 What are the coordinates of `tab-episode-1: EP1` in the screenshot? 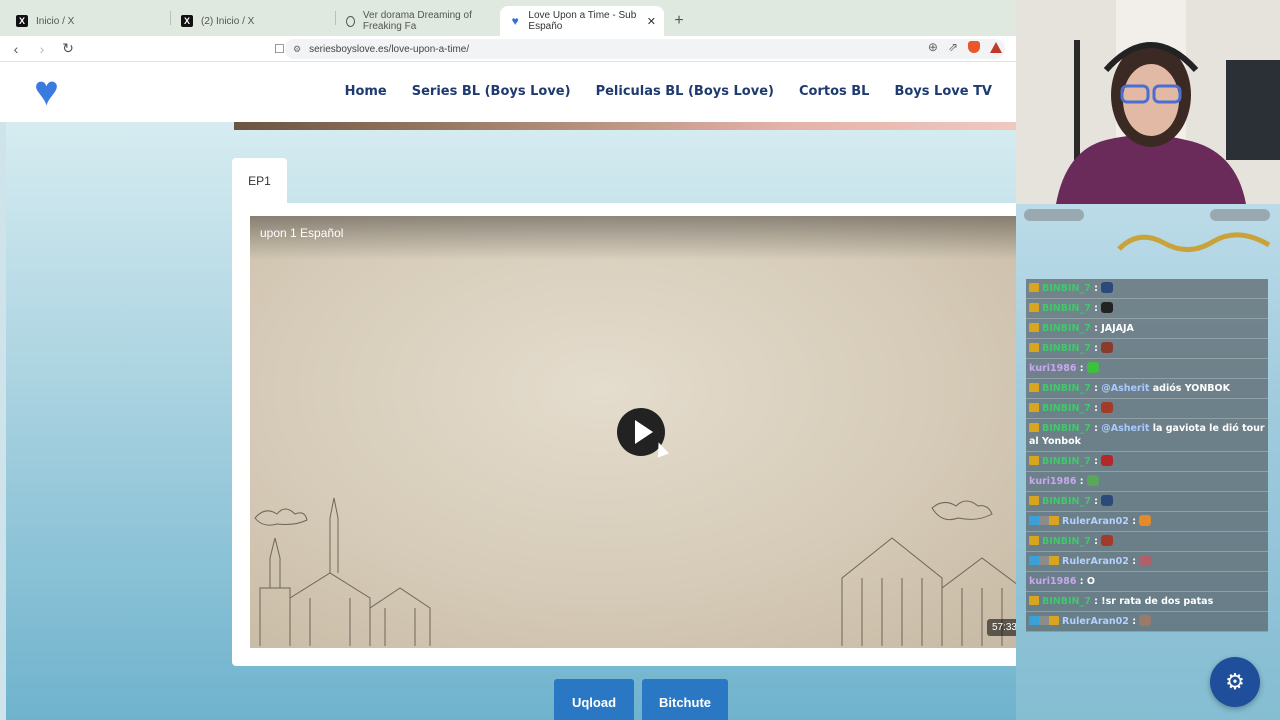 It's located at (259, 181).